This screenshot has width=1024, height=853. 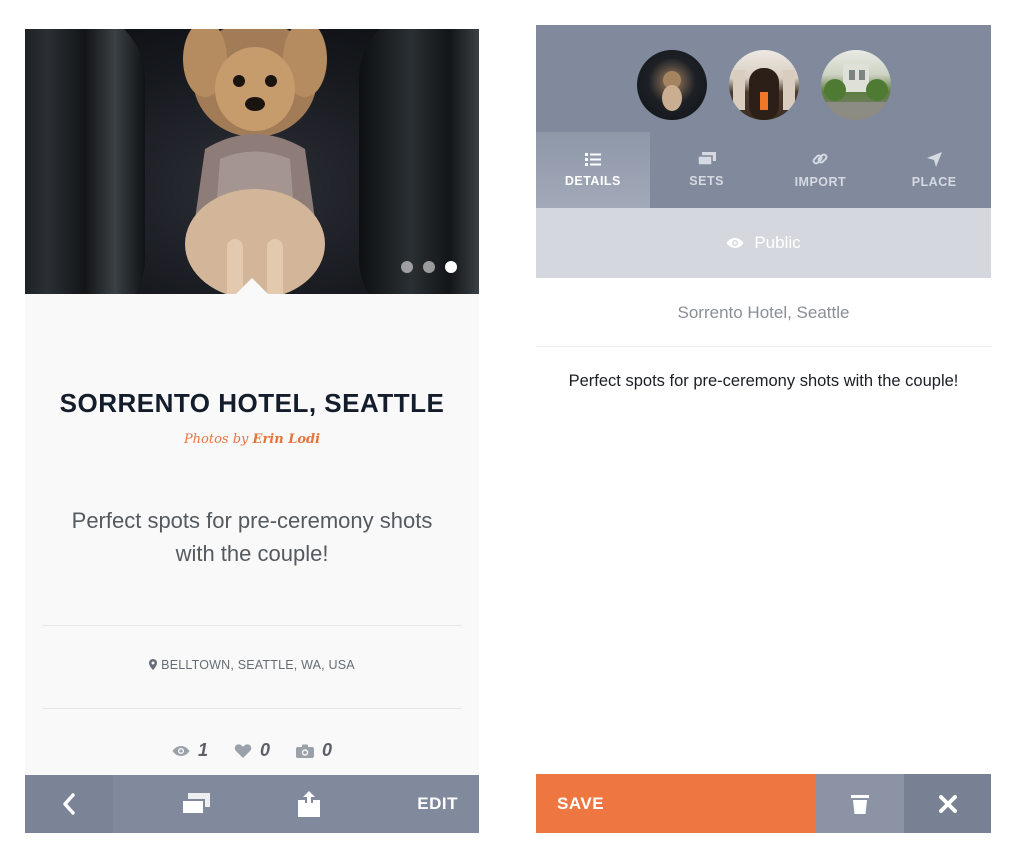 I want to click on tab-sets-label: SETS, so click(x=706, y=181).